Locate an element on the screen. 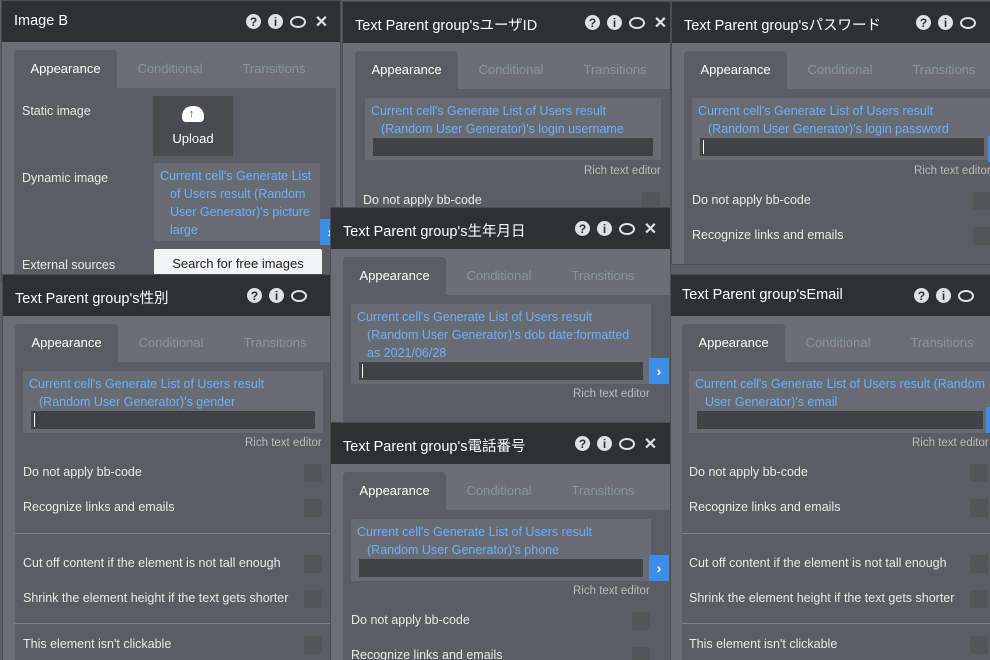 The height and width of the screenshot is (660, 990). panel-icons: ? i is located at coordinates (944, 295).